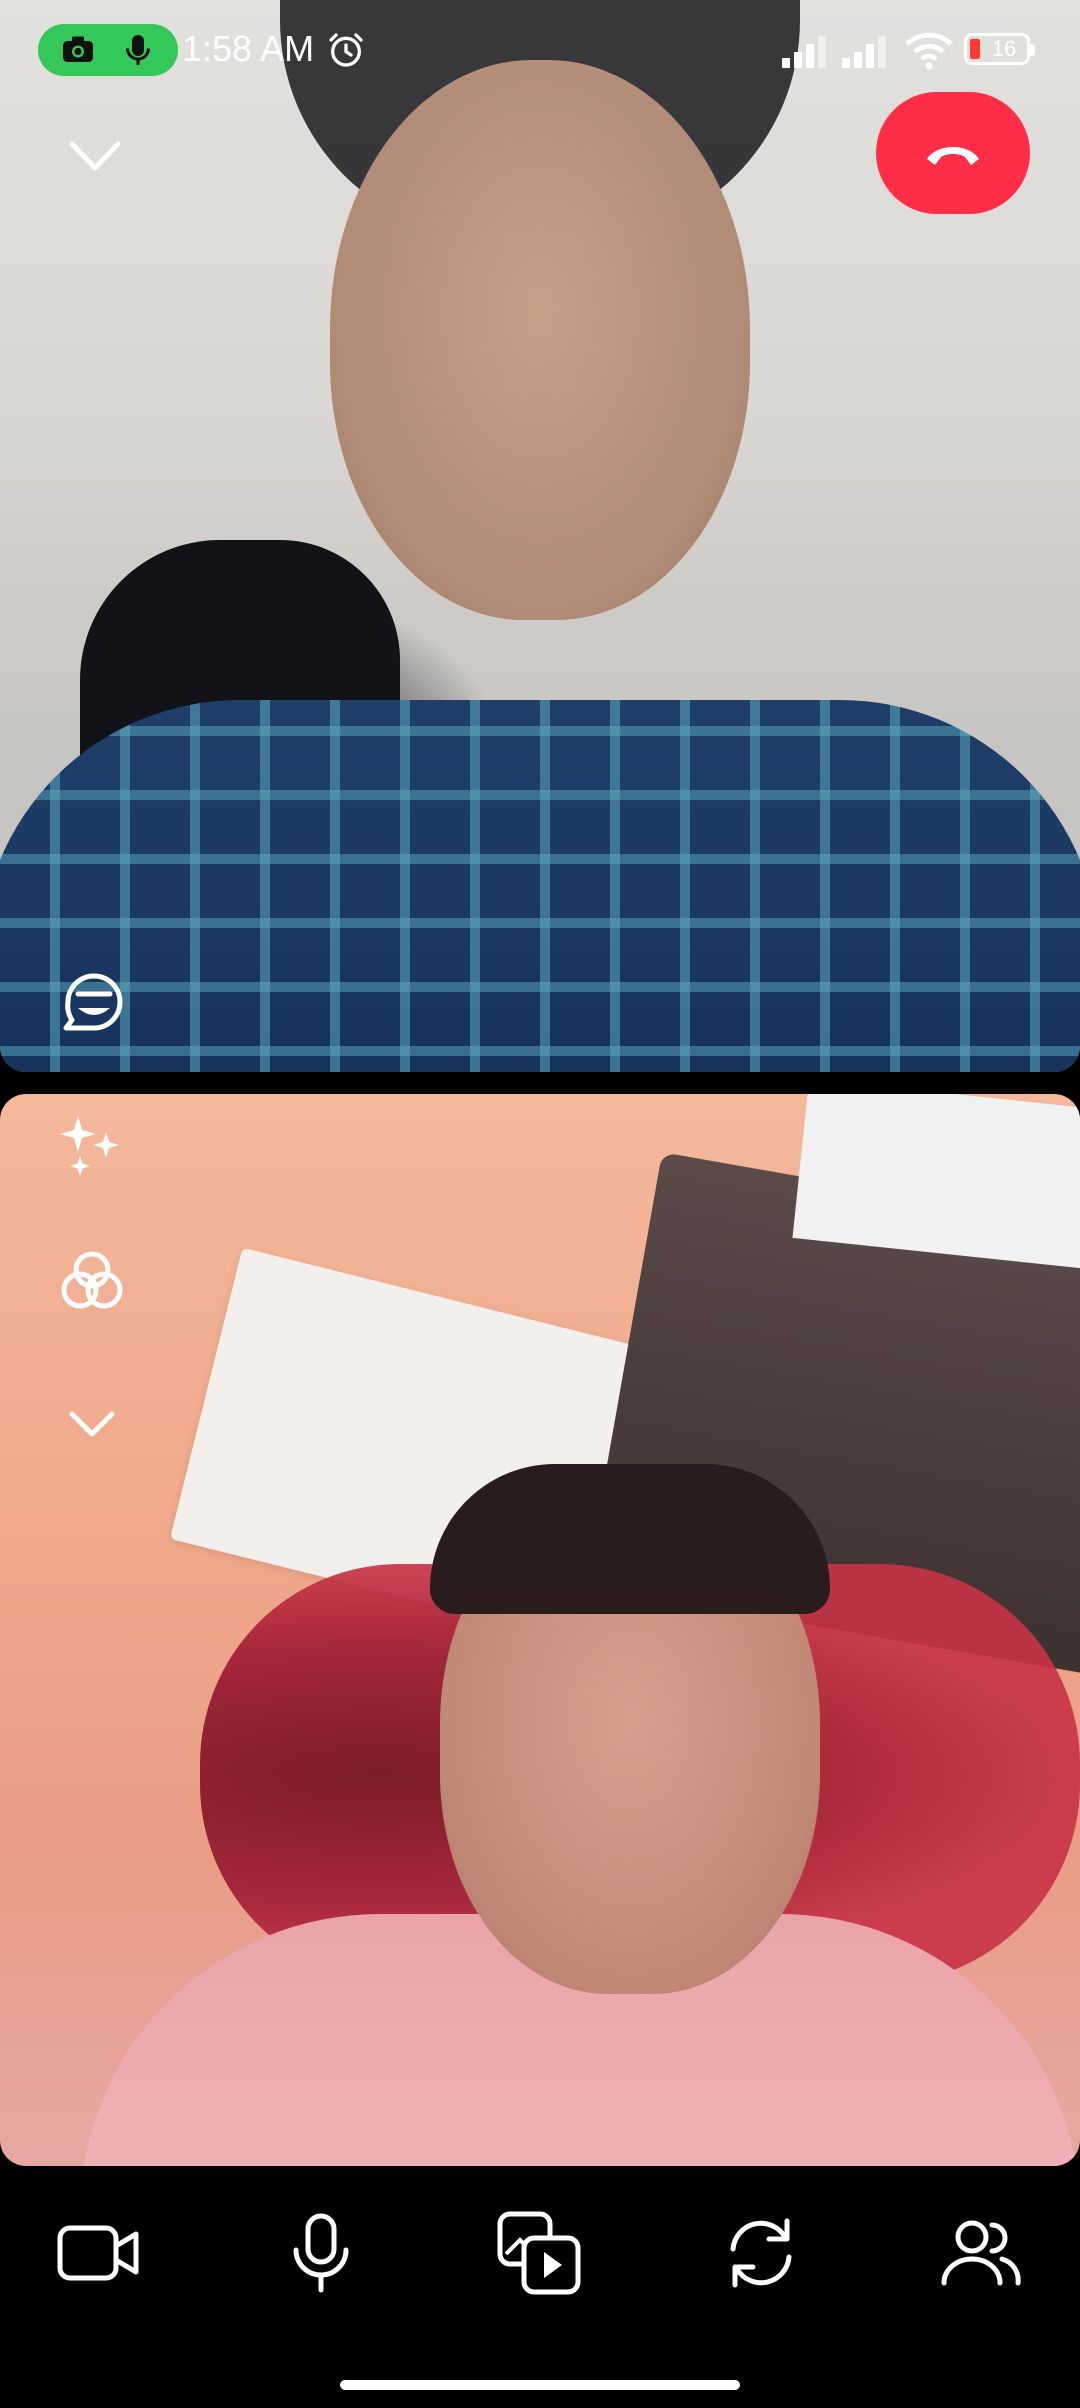  I want to click on participants-icon, so click(981, 2253).